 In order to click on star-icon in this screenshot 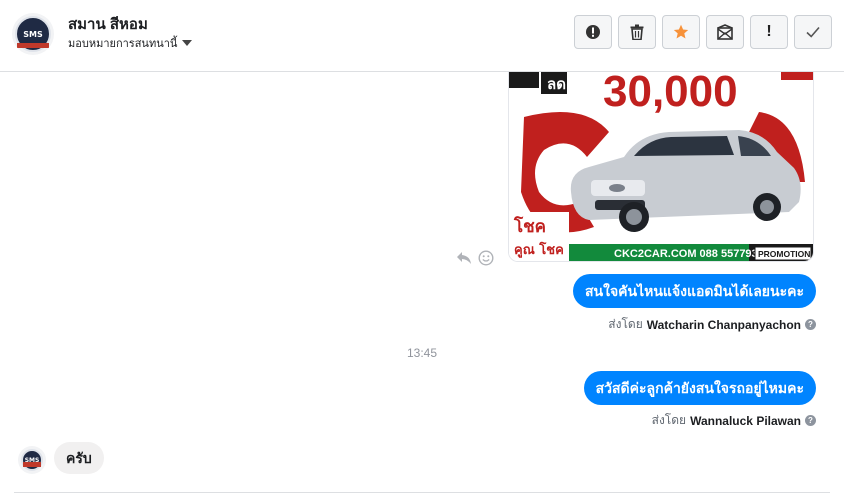, I will do `click(681, 31)`.